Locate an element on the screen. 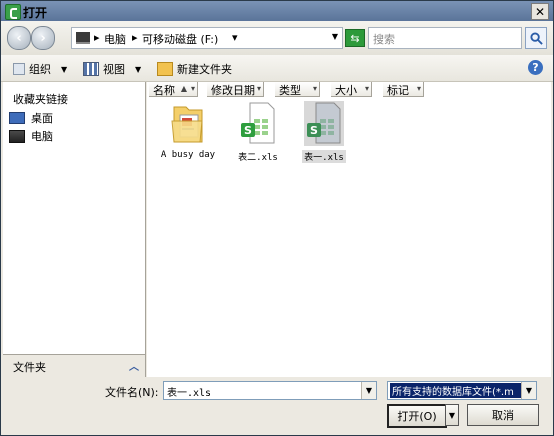 This screenshot has width=554, height=436. desktop-icon is located at coordinates (17, 118).